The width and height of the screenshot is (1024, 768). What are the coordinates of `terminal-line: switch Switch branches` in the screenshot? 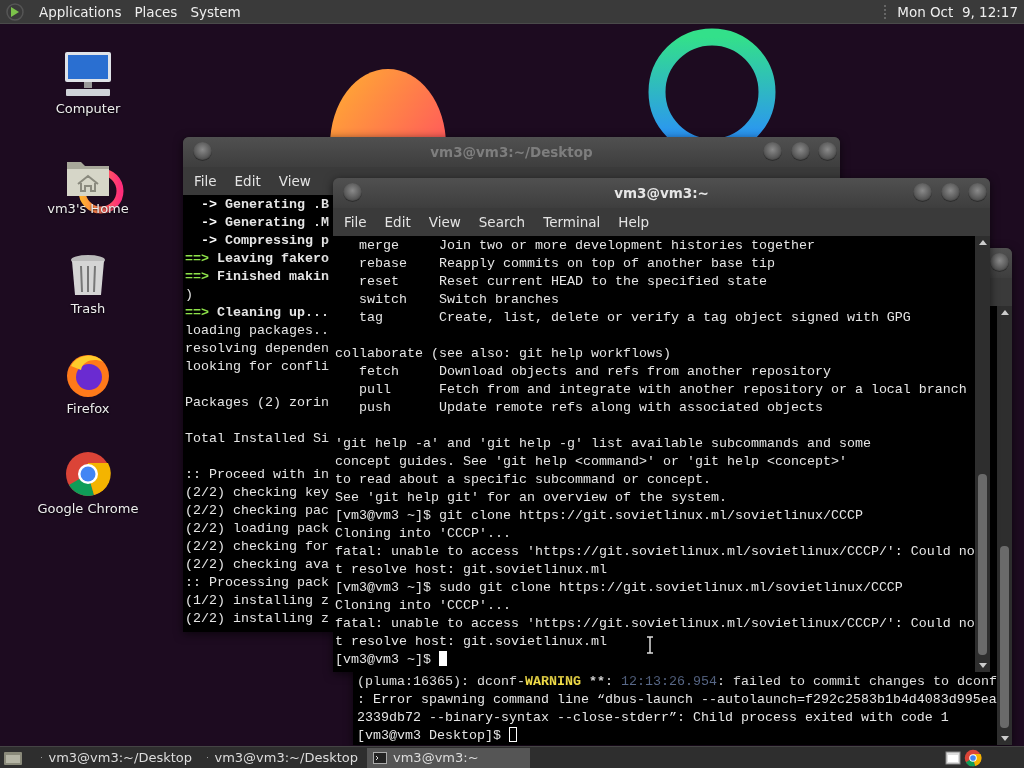 It's located at (458, 300).